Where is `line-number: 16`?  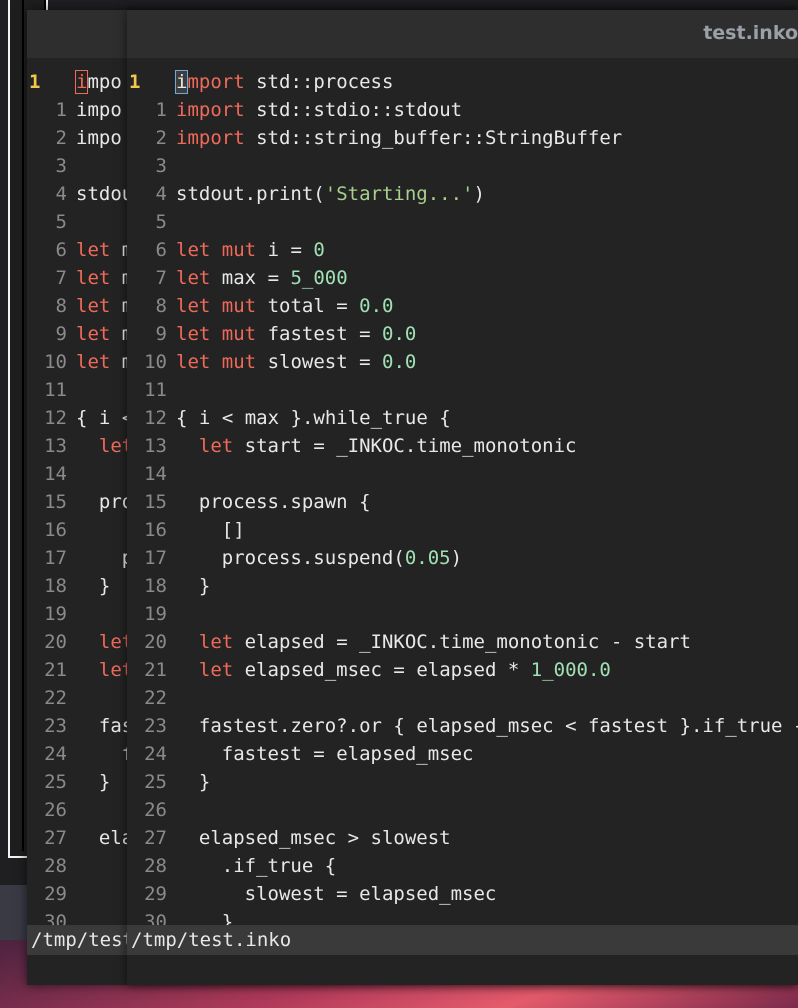 line-number: 16 is located at coordinates (55, 530).